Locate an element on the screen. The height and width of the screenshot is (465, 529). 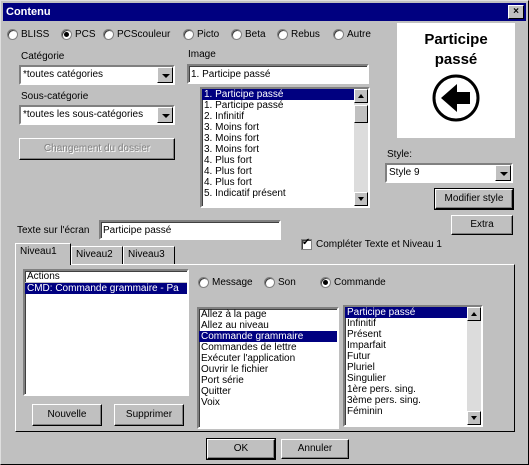
tab-niveau1: Niveau1 is located at coordinates (43, 254).